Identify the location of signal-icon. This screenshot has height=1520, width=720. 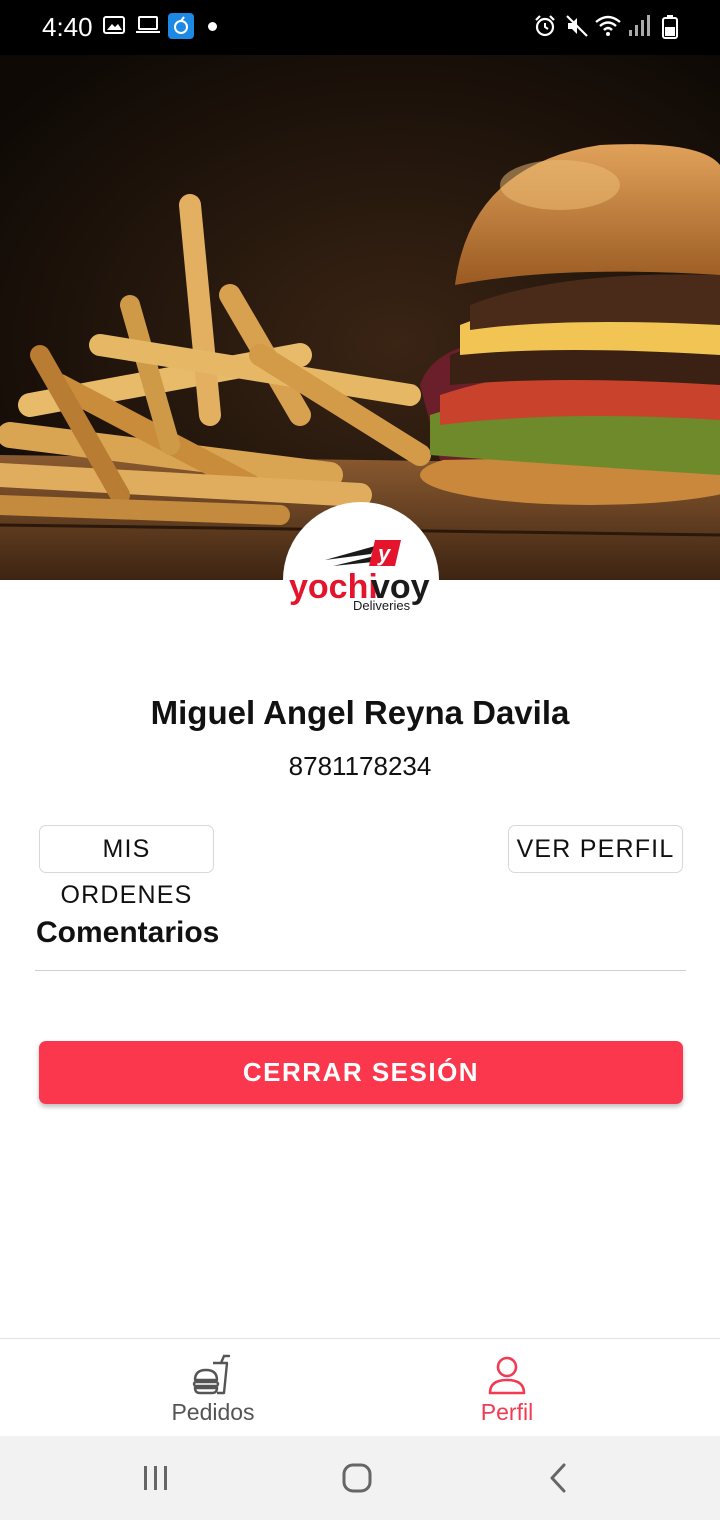
(639, 28).